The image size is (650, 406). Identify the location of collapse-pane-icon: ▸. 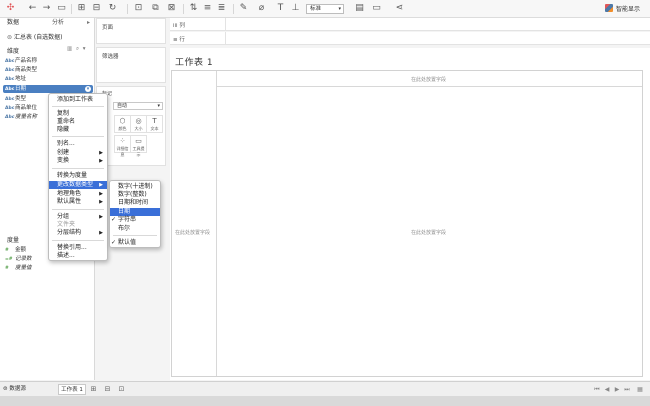
(88, 23).